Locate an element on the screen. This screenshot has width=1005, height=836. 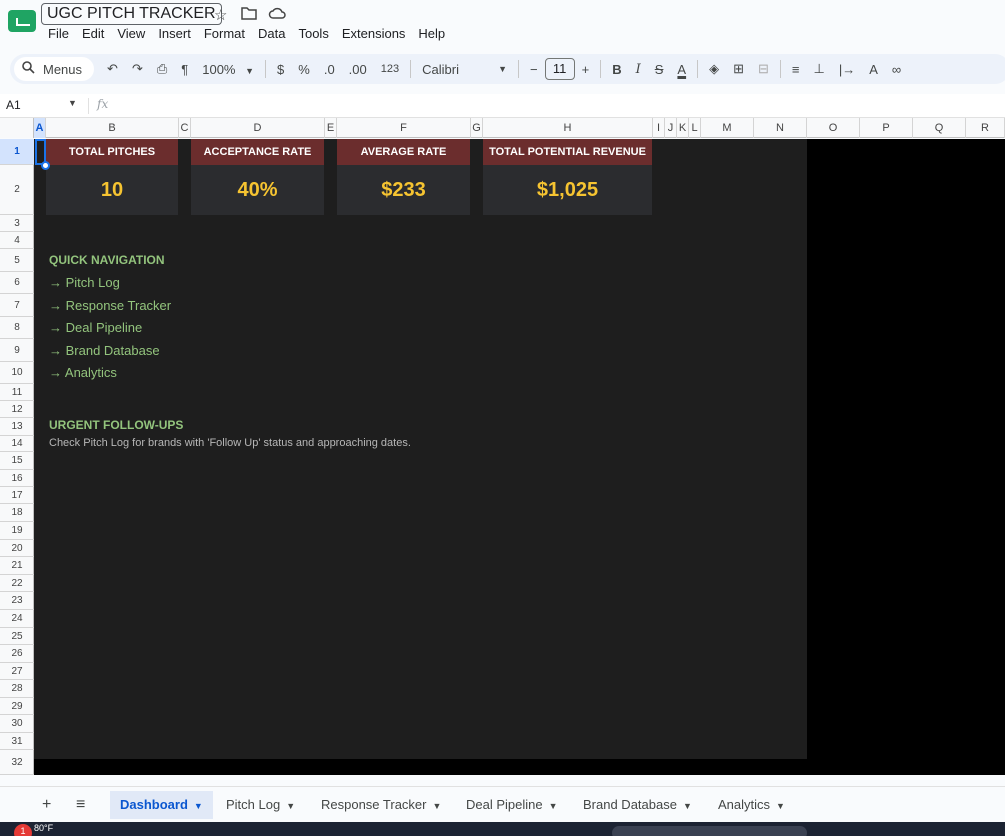
row-header: 10 is located at coordinates (17, 373).